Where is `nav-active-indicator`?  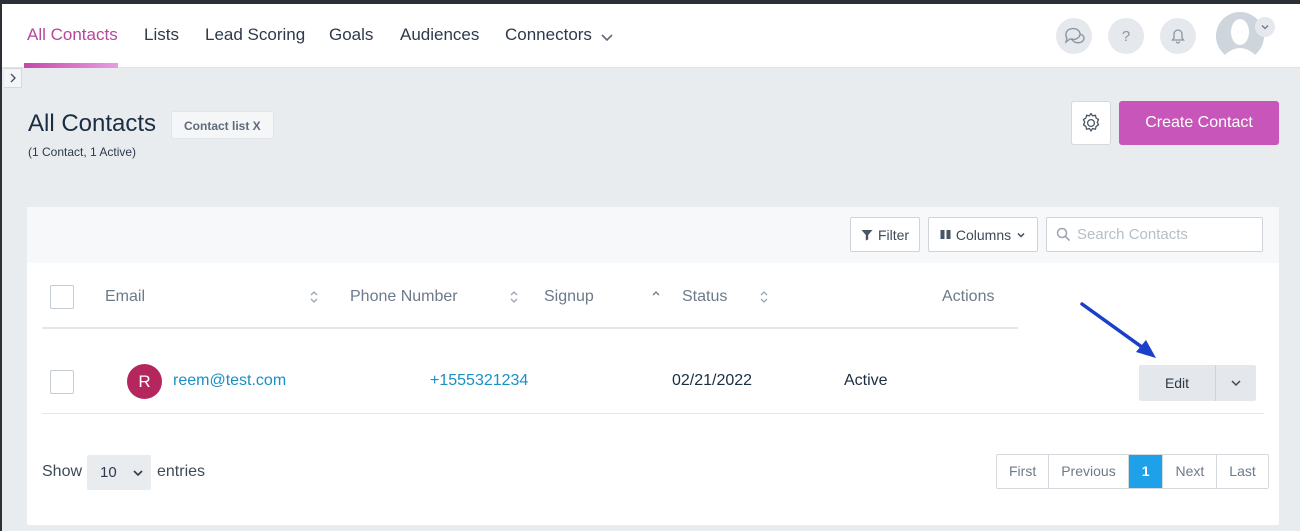
nav-active-indicator is located at coordinates (71, 65).